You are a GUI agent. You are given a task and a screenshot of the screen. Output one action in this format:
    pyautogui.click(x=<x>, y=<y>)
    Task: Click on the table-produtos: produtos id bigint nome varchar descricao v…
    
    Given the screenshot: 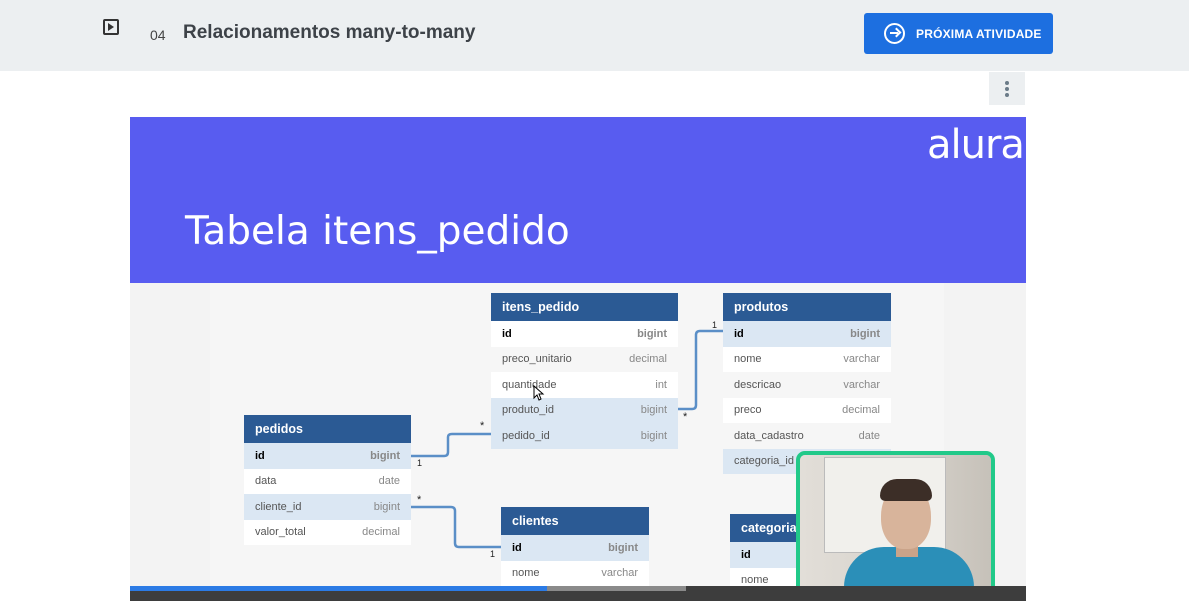 What is the action you would take?
    pyautogui.click(x=807, y=383)
    